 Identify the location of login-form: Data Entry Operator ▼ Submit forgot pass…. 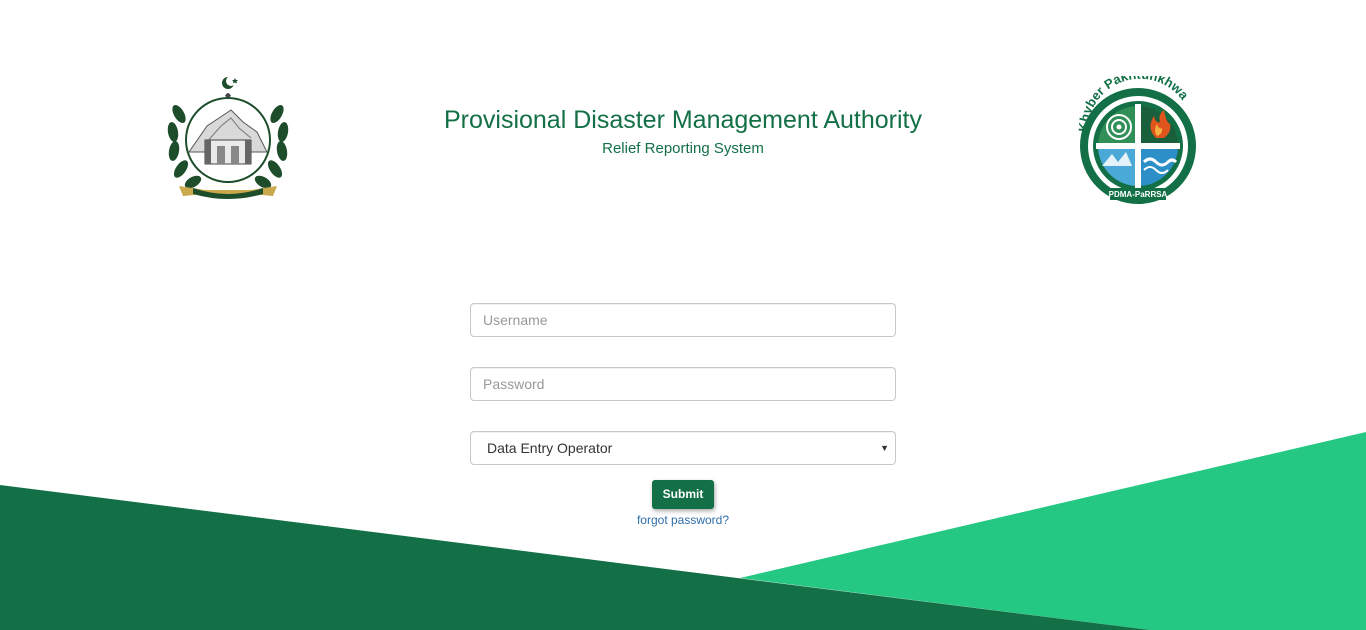
(683, 415).